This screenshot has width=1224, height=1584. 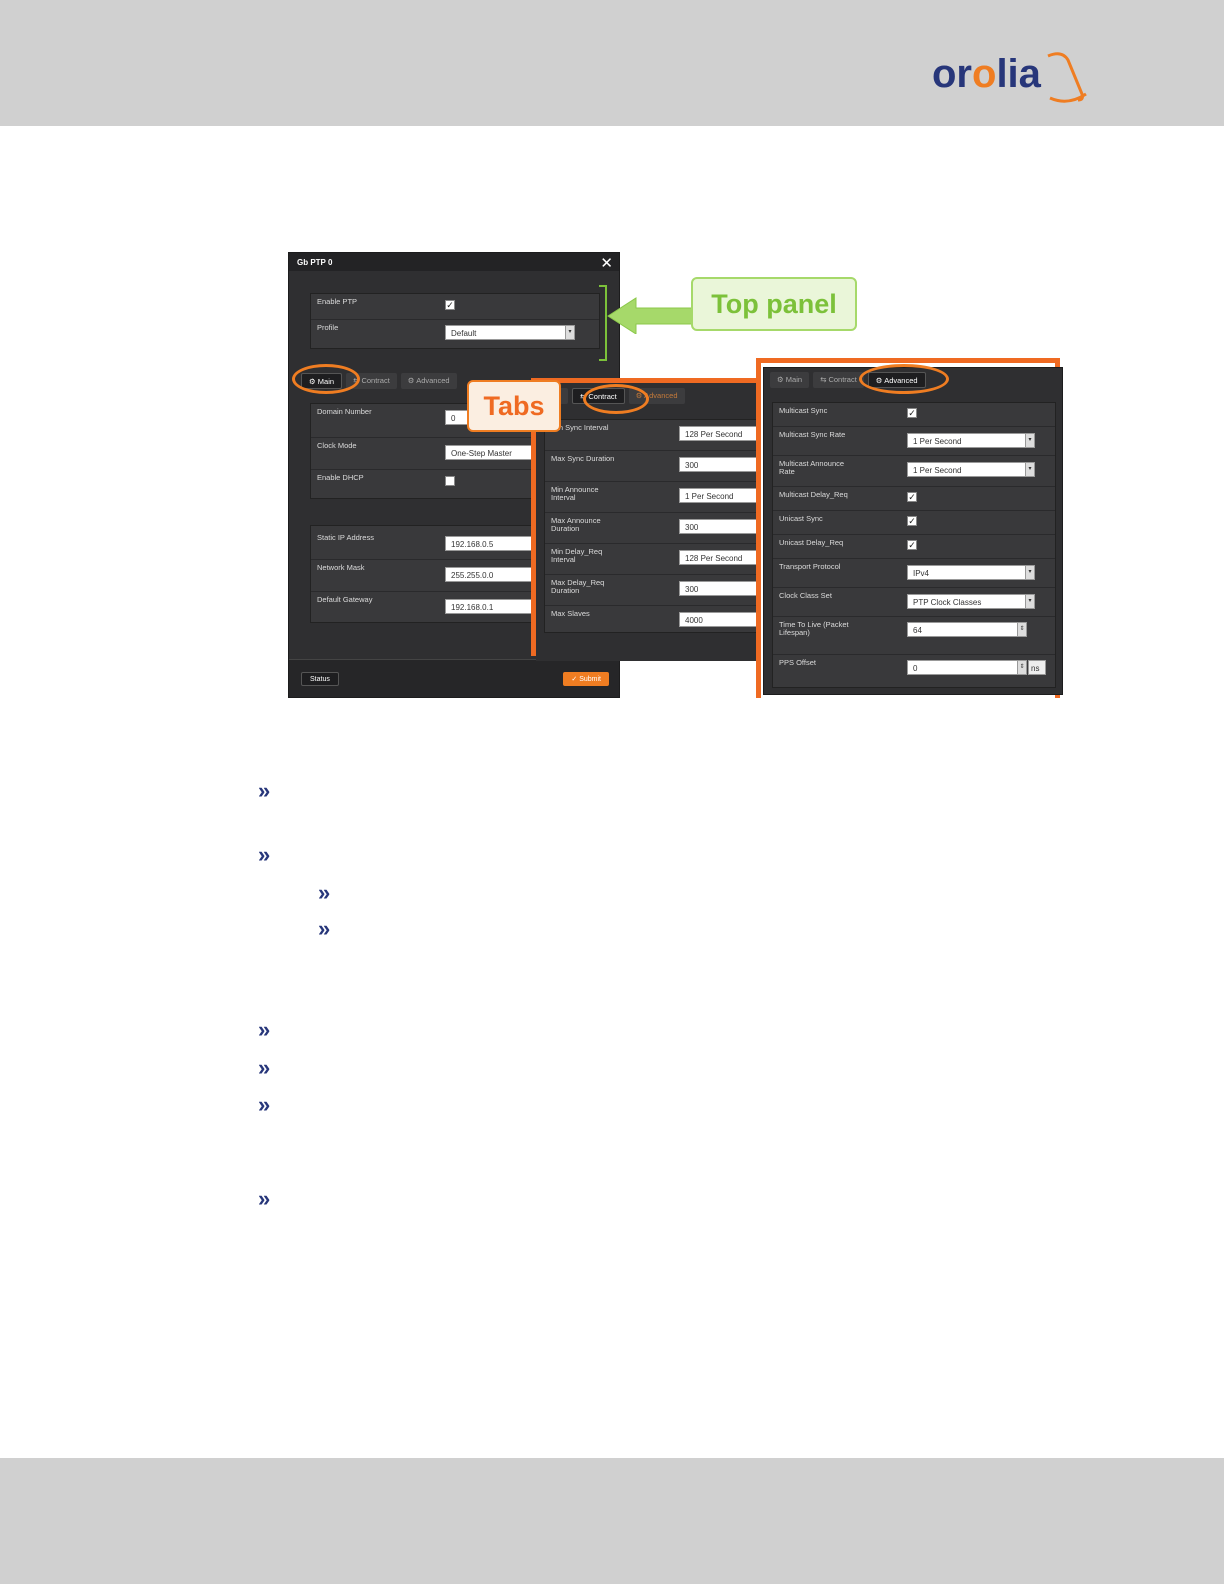 What do you see at coordinates (653, 559) in the screenshot?
I see `contract-row: Min Delay_Req Interval 128 Per Second` at bounding box center [653, 559].